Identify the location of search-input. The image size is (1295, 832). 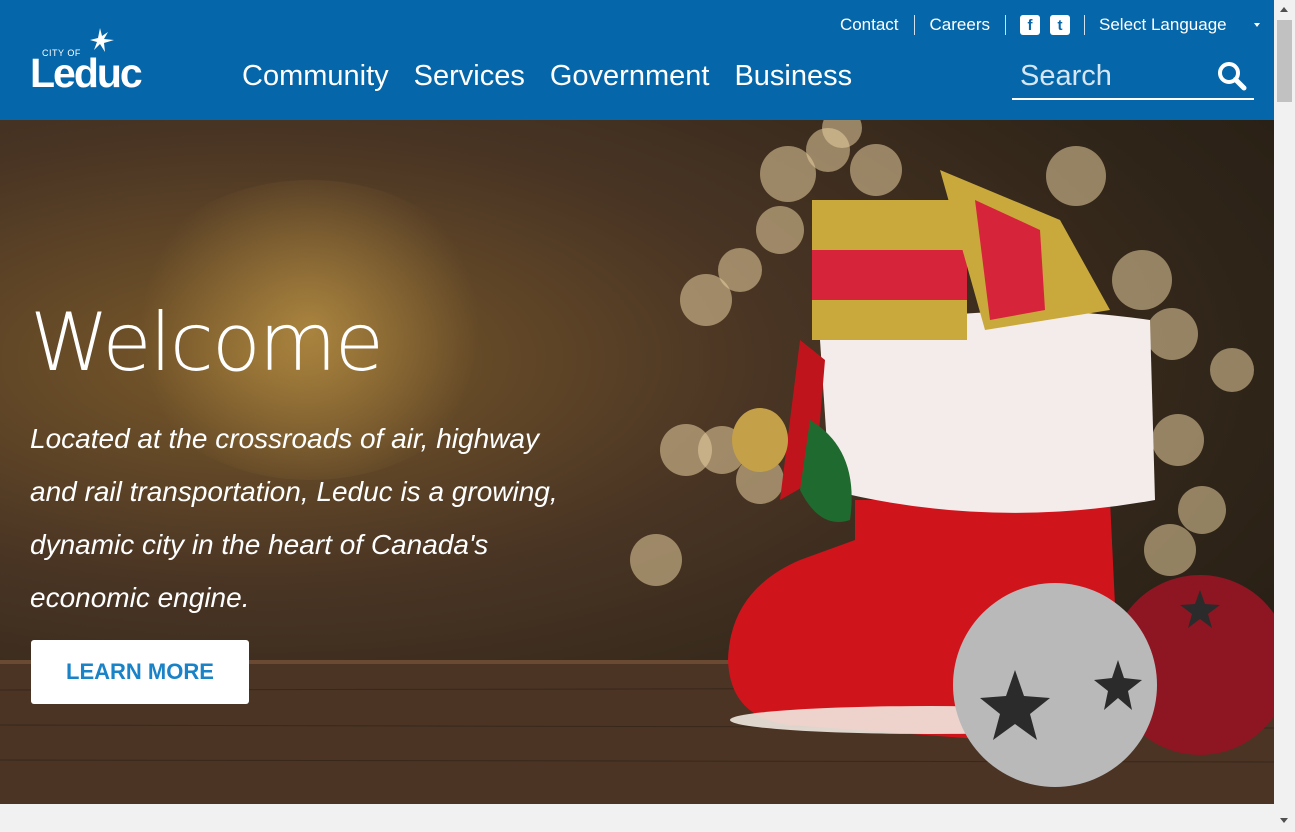
(1115, 76).